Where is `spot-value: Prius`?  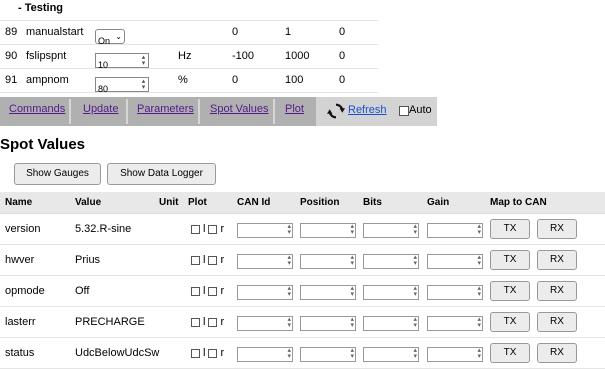 spot-value: Prius is located at coordinates (88, 260).